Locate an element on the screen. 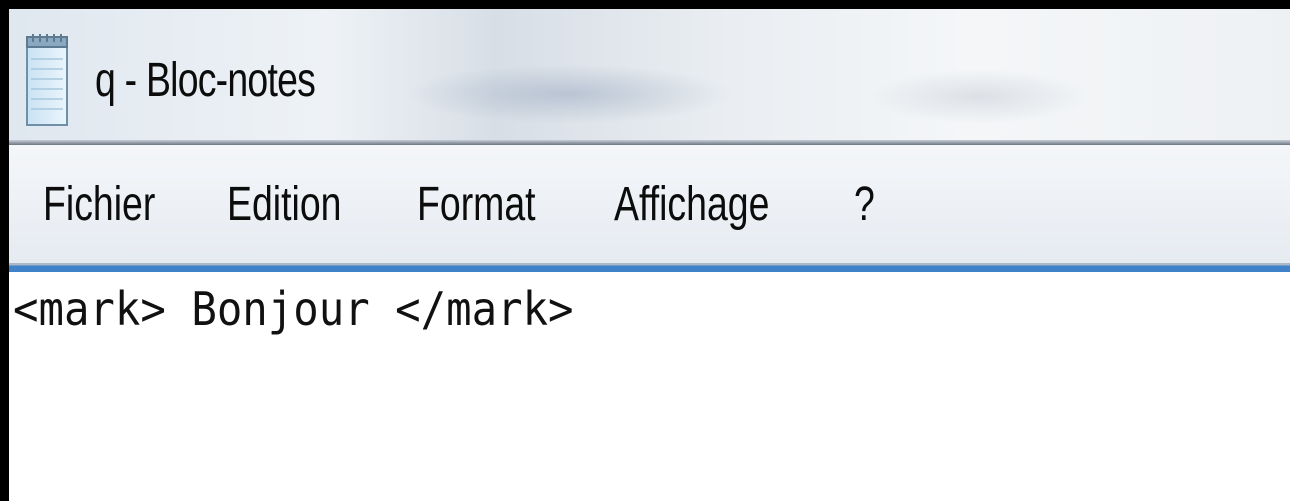 This screenshot has width=1290, height=501. menu-edition: Edition is located at coordinates (284, 204).